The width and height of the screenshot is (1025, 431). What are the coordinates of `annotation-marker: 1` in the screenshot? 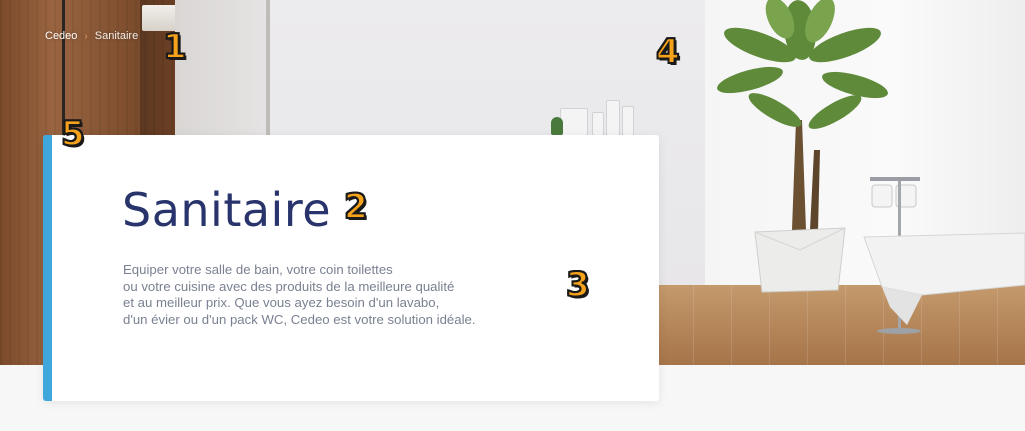 It's located at (175, 47).